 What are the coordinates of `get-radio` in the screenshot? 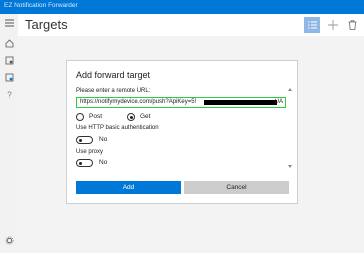 It's located at (131, 117).